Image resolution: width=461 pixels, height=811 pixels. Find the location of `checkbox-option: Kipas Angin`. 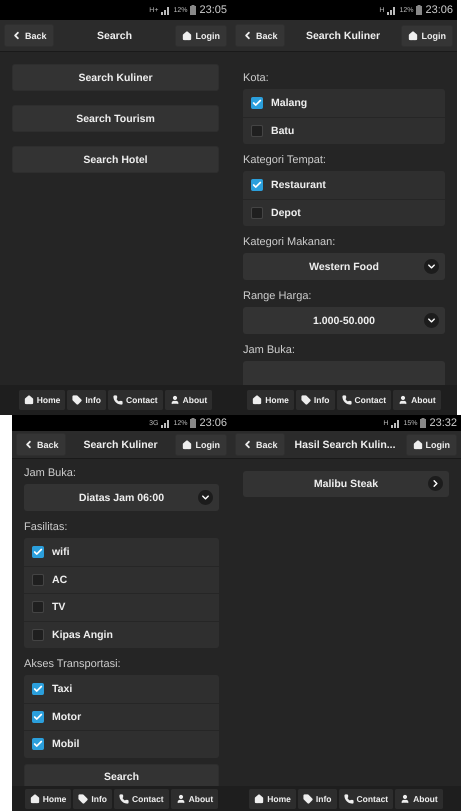

checkbox-option: Kipas Angin is located at coordinates (121, 634).